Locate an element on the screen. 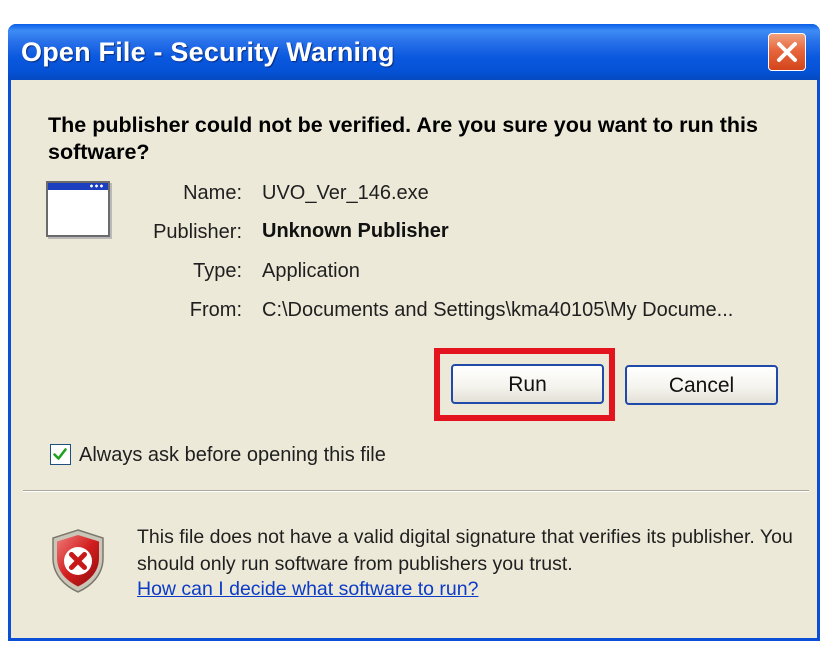  close-icon is located at coordinates (787, 52).